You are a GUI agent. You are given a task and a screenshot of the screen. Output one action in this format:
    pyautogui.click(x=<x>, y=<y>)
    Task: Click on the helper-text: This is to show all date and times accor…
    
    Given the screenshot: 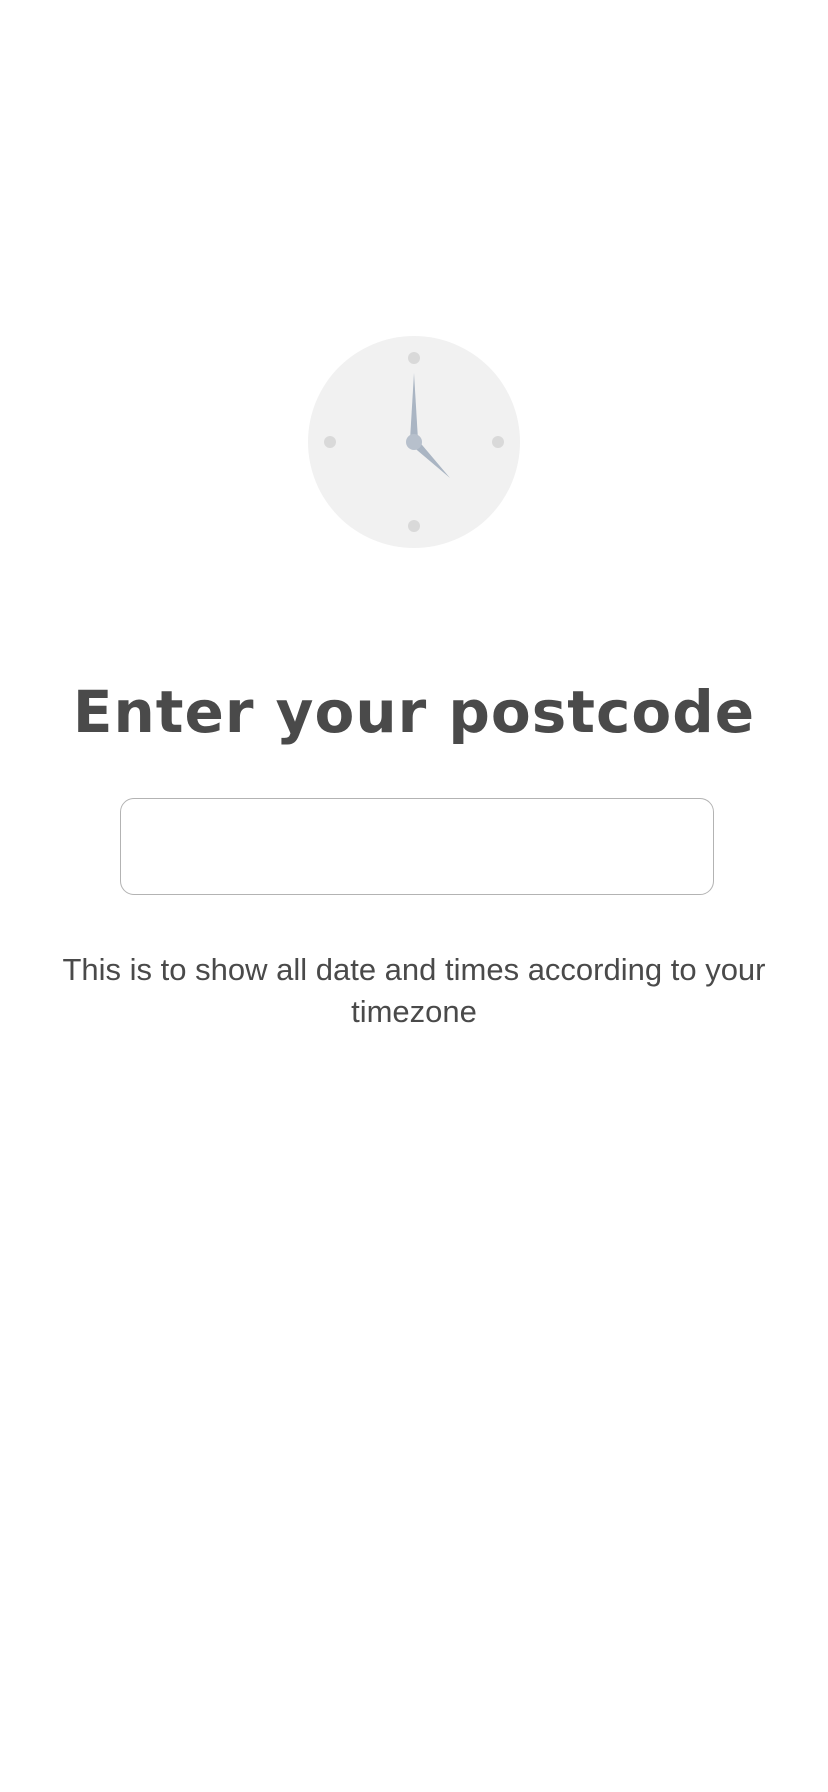 What is the action you would take?
    pyautogui.click(x=414, y=990)
    